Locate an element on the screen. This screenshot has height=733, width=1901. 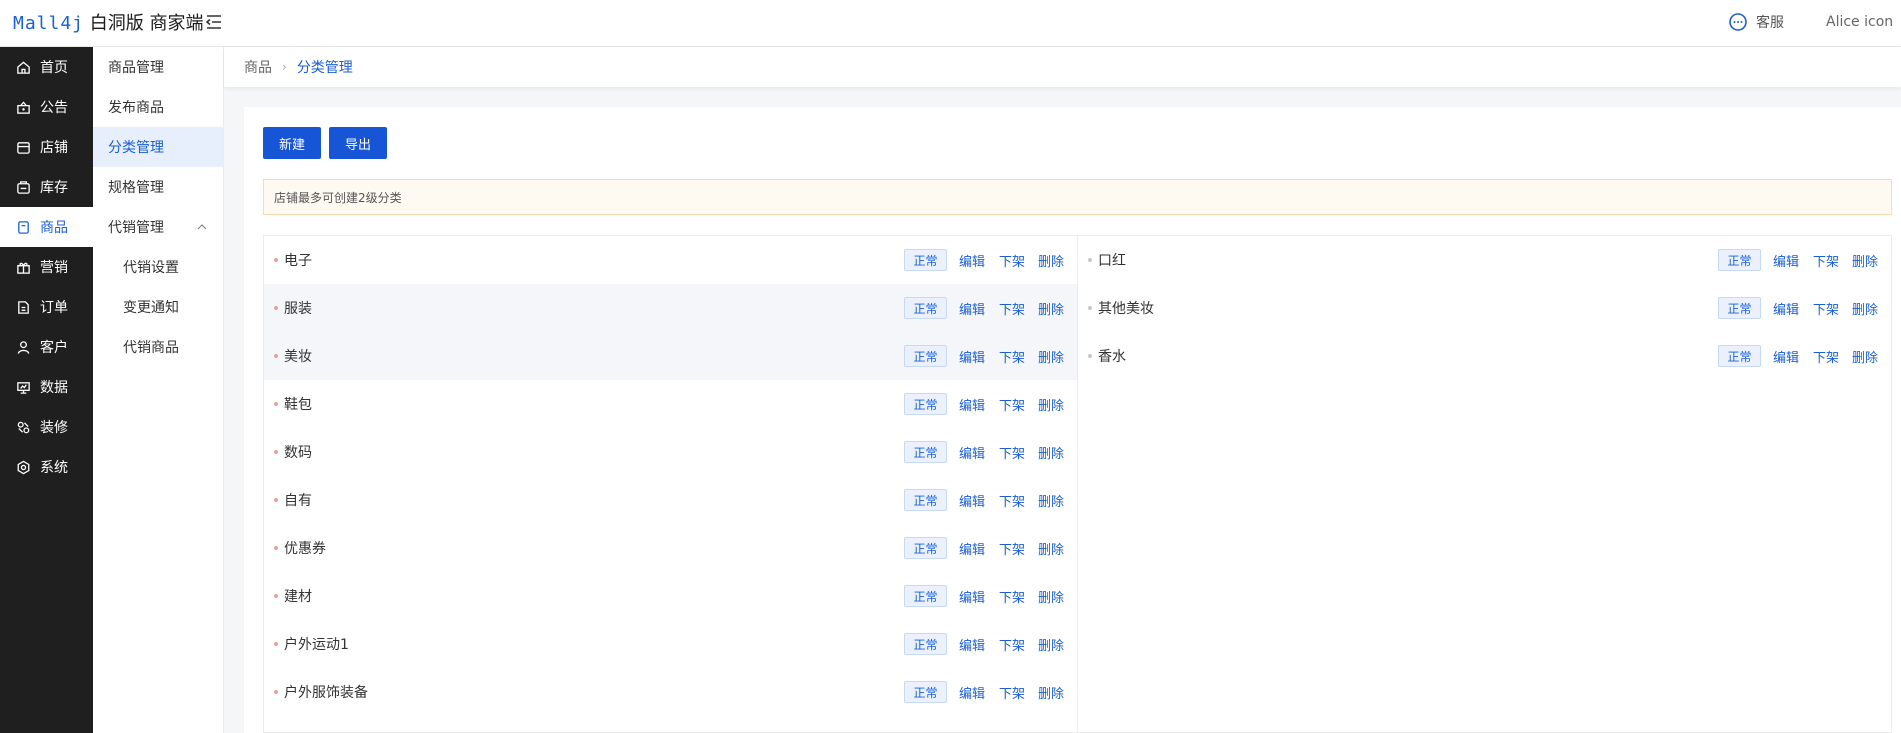
nav-label: 首页 is located at coordinates (54, 68).